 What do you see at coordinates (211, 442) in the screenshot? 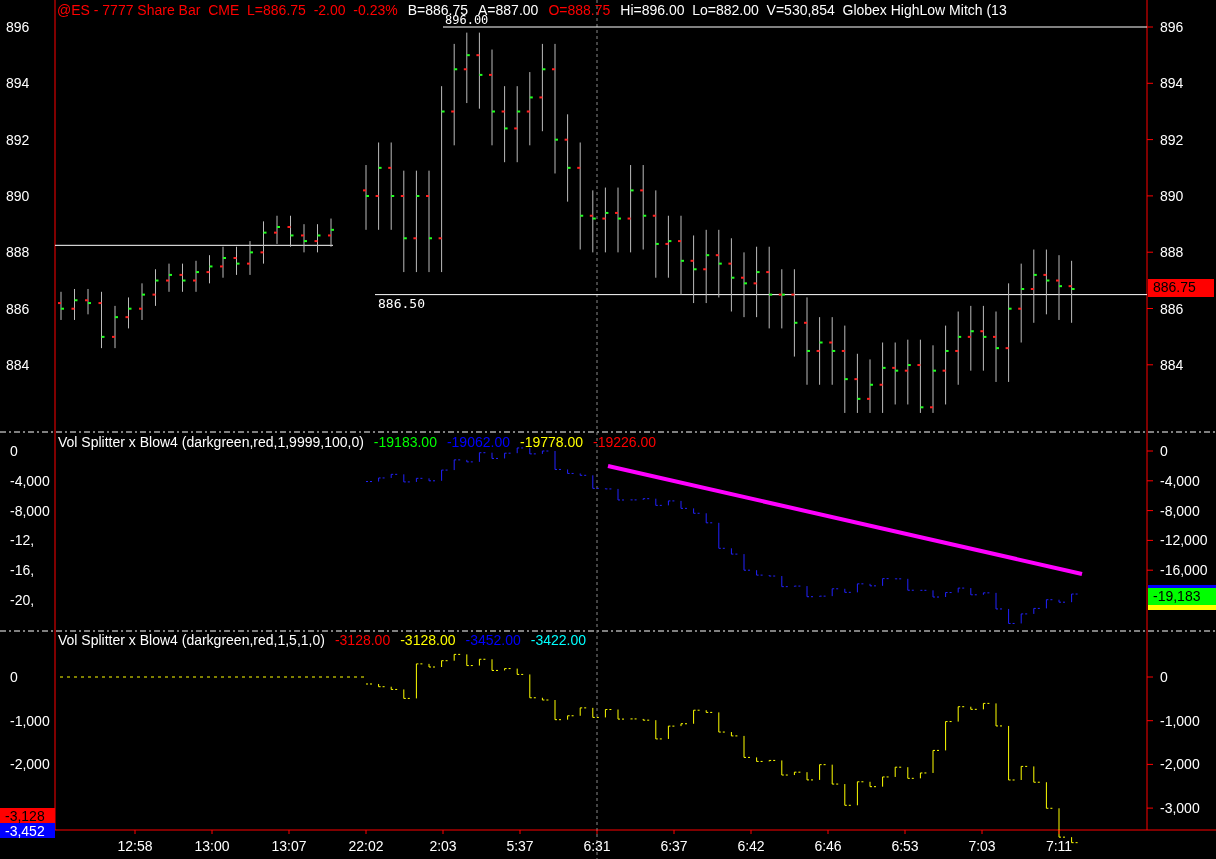
I see `indicator-title: Vol Splitter x Blow4 (darkgreen,red,1,9999,100,0)` at bounding box center [211, 442].